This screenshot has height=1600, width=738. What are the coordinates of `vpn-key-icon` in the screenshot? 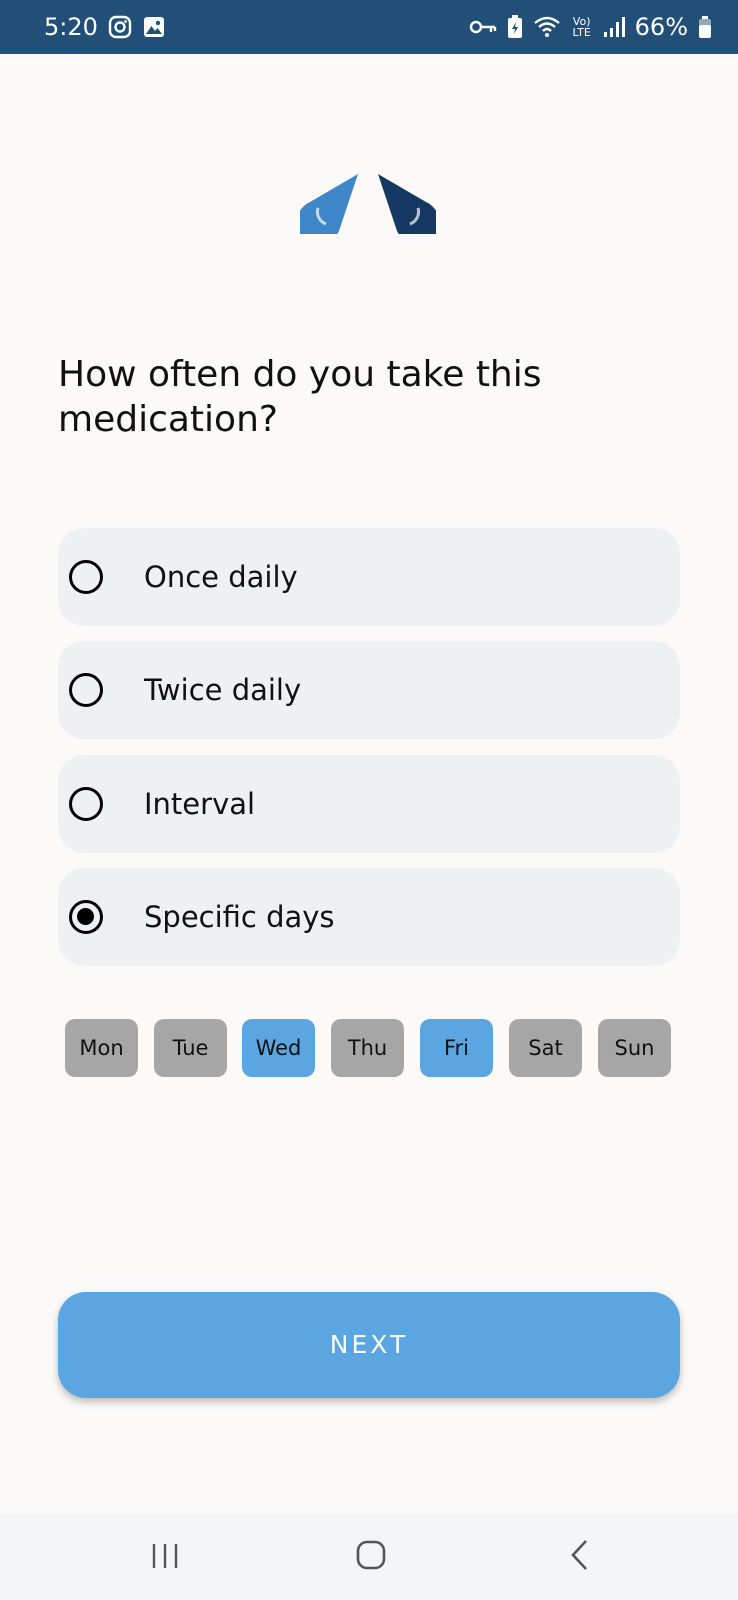 It's located at (483, 27).